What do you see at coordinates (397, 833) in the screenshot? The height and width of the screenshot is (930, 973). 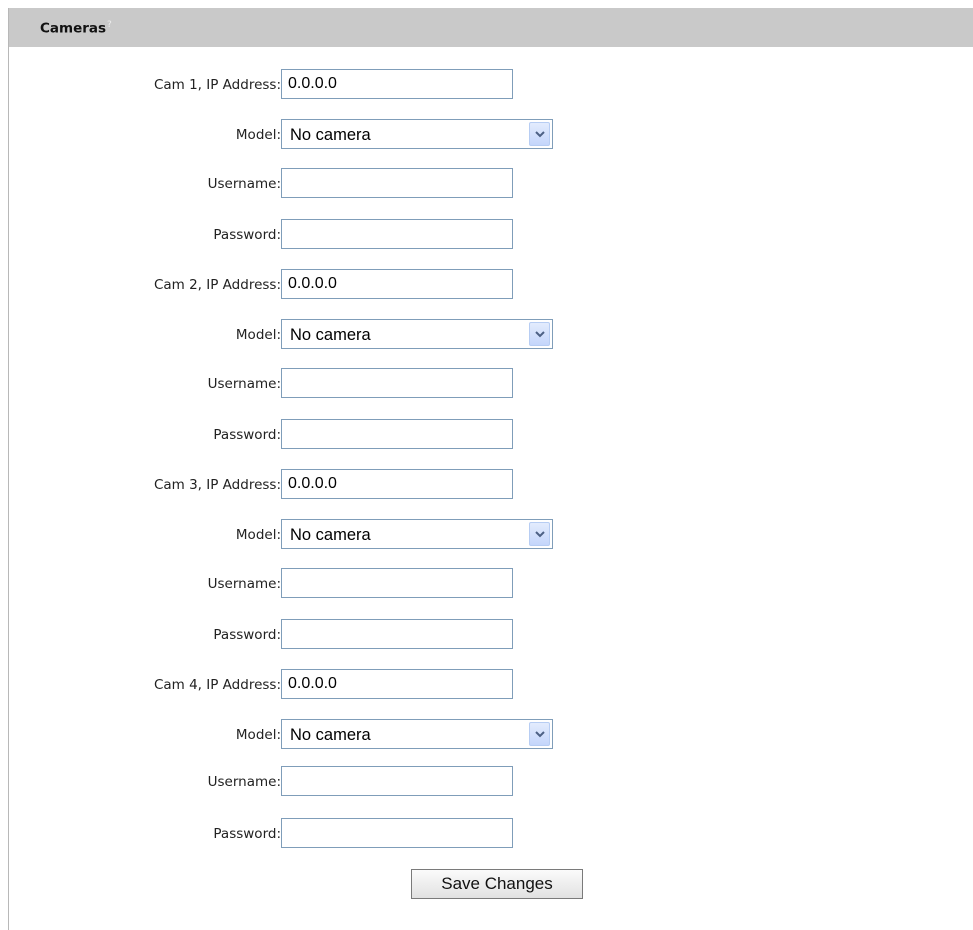 I see `cam-4-password-input` at bounding box center [397, 833].